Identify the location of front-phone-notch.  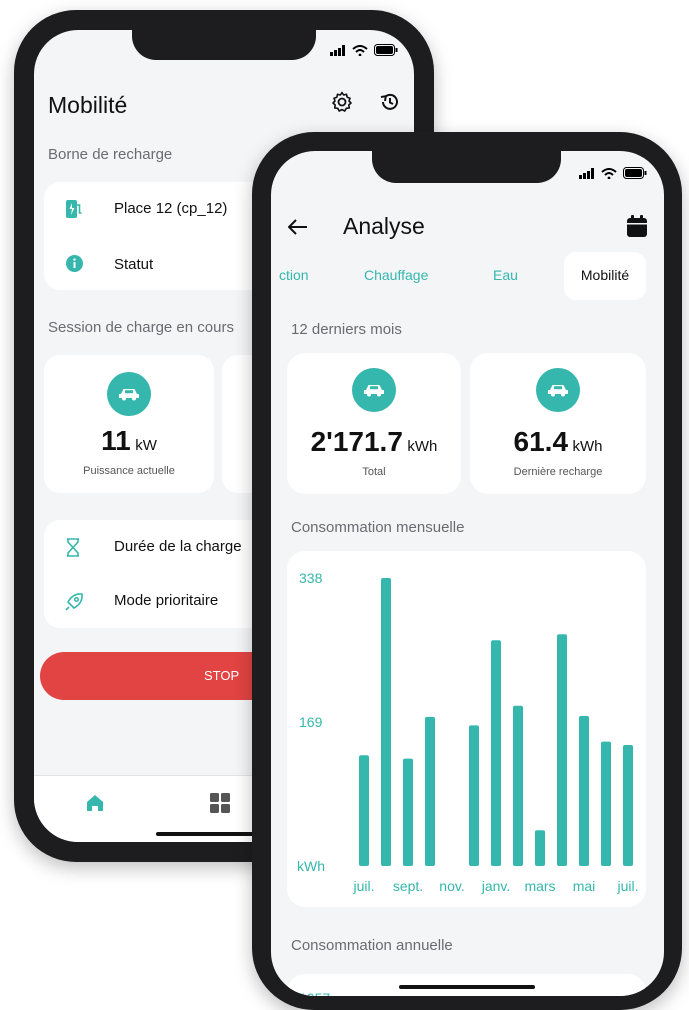
(466, 167).